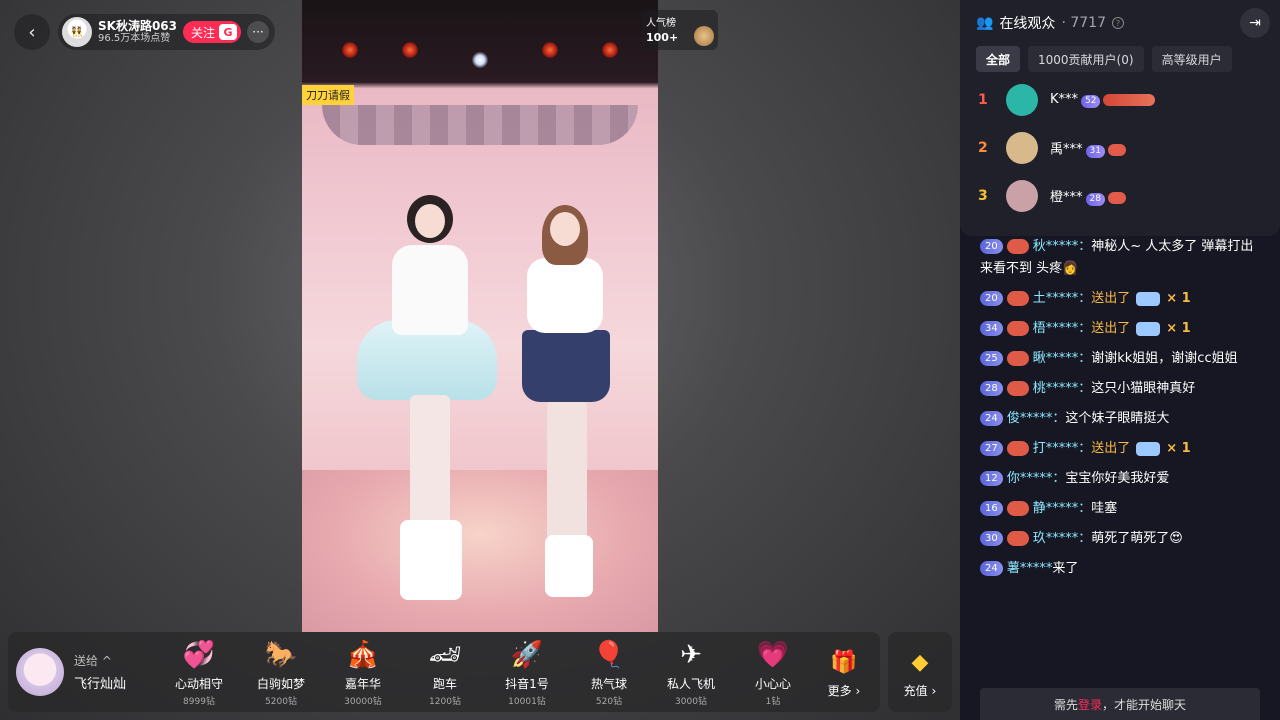  What do you see at coordinates (1062, 448) in the screenshot?
I see `chat-username: 打*****：` at bounding box center [1062, 448].